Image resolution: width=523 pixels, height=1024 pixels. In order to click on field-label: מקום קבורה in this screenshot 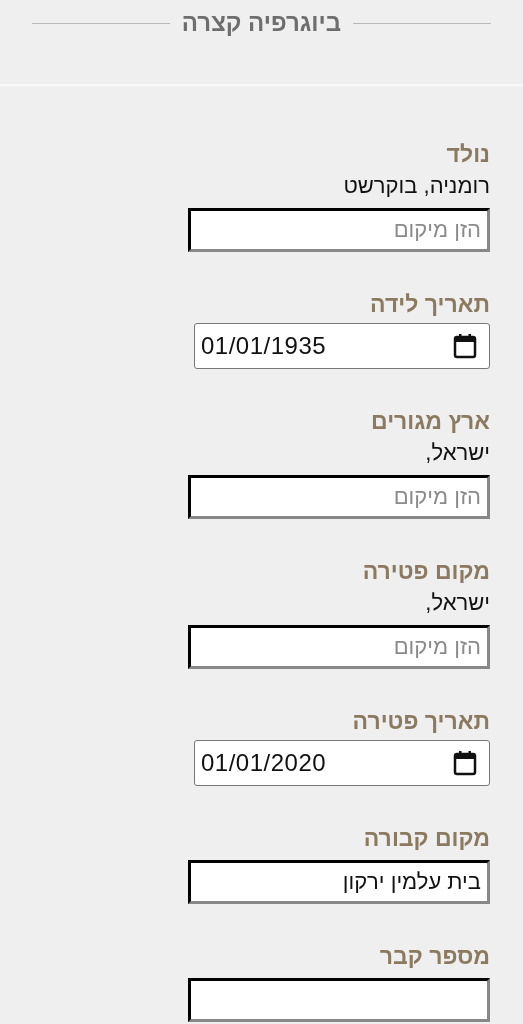, I will do `click(426, 838)`.